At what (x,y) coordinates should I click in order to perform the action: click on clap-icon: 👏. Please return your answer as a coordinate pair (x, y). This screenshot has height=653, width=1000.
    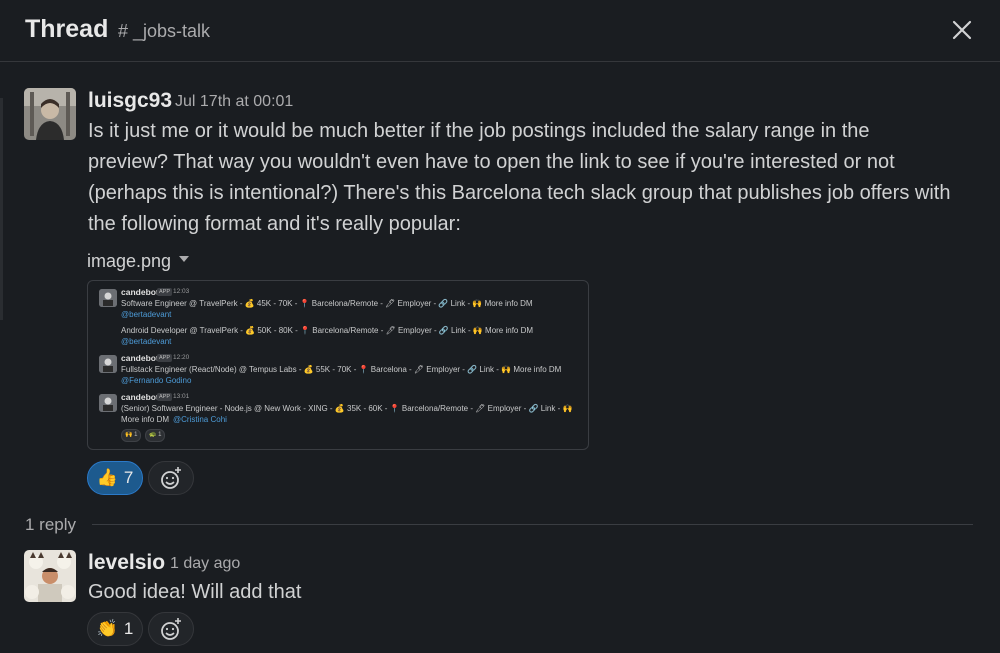
    Looking at the image, I should click on (107, 628).